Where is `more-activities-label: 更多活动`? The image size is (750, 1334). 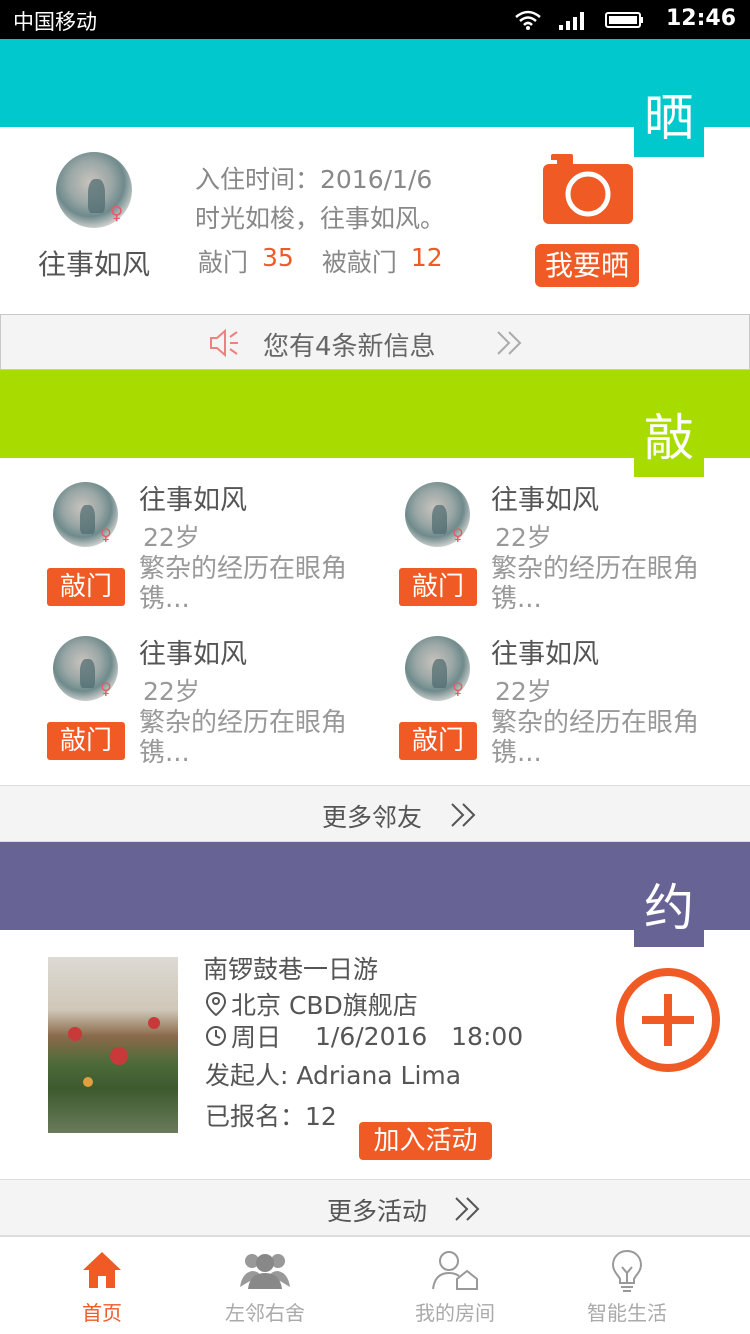 more-activities-label: 更多活动 is located at coordinates (377, 1211).